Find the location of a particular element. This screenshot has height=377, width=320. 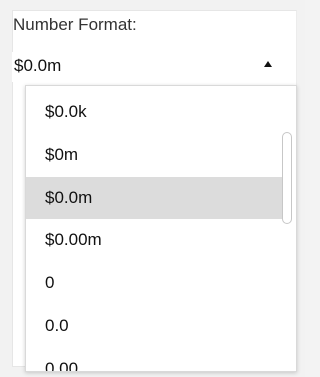

option-dollar-0-00m: $0.00m is located at coordinates (155, 240).